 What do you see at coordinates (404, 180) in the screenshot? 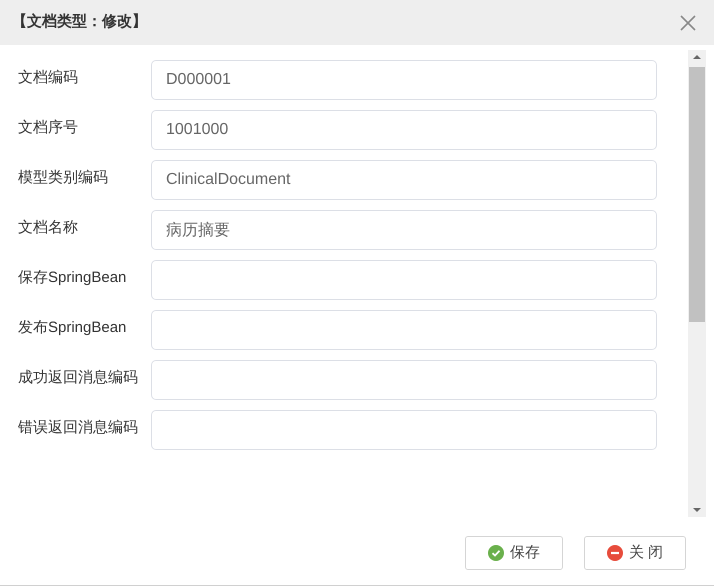
I see `input-field: ClinicalDocument` at bounding box center [404, 180].